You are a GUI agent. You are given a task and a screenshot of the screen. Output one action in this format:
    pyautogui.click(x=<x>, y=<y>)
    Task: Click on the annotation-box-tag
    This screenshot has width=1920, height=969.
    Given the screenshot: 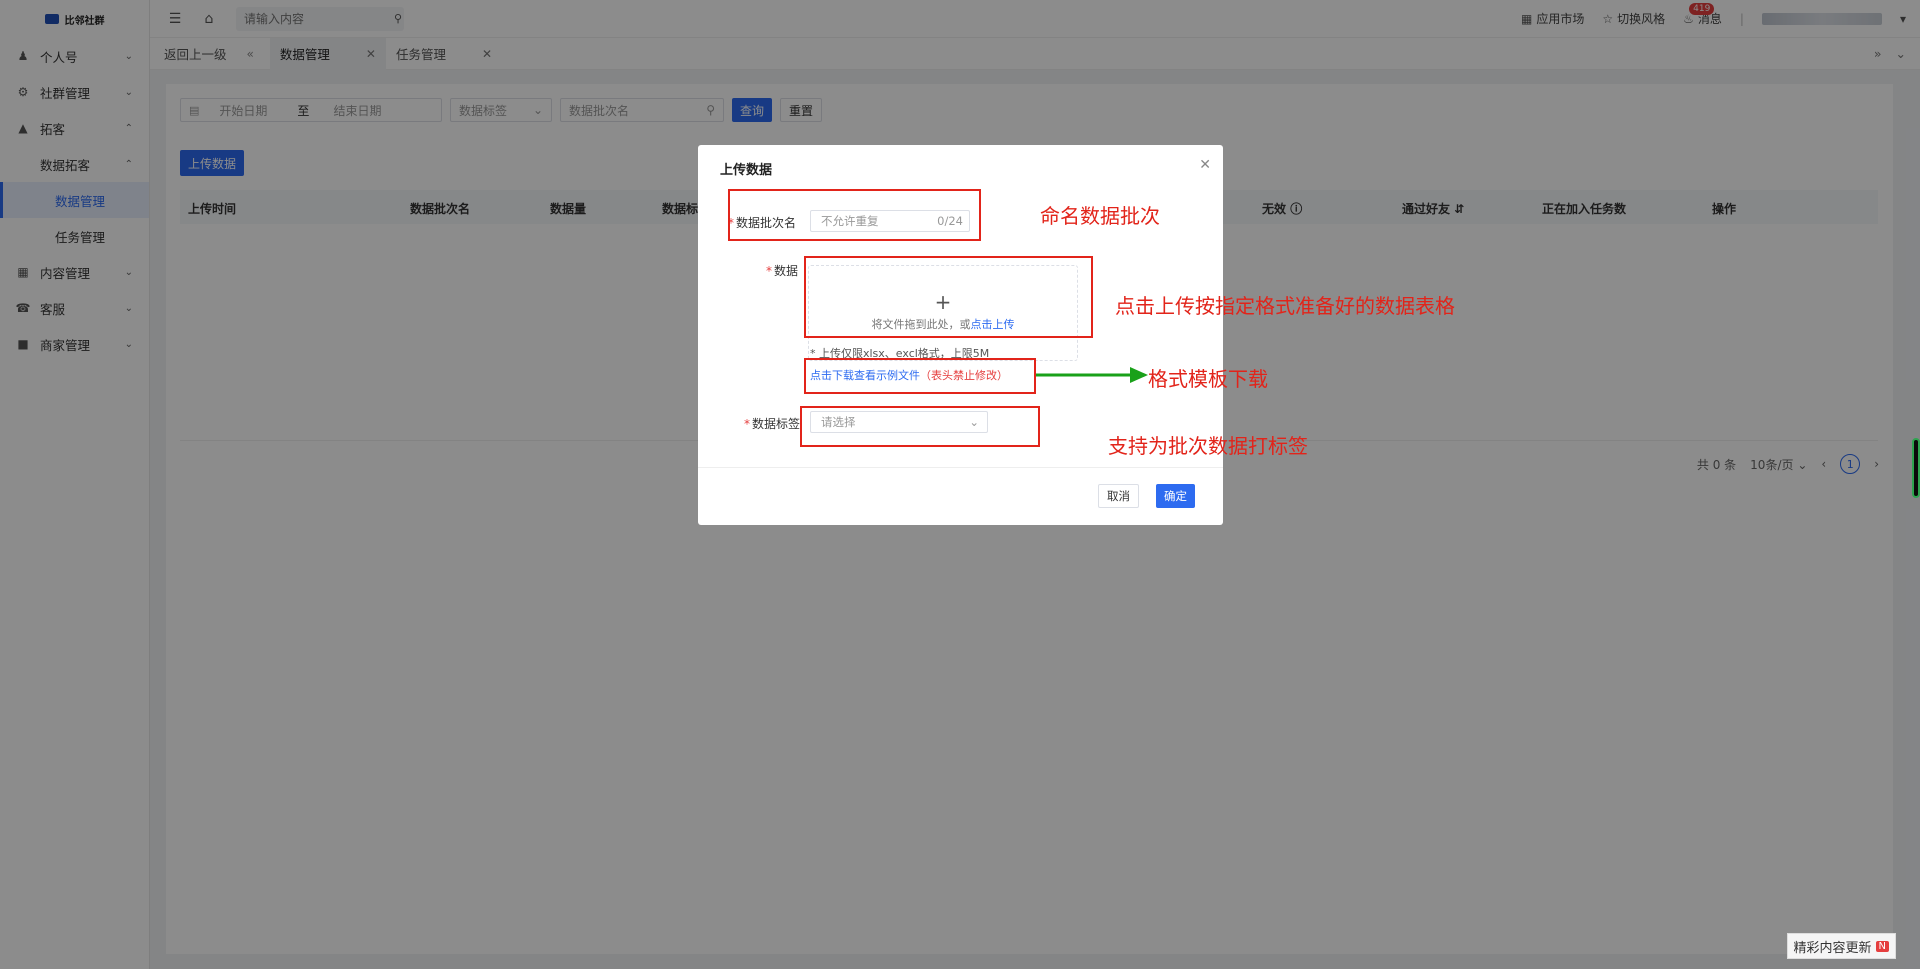 What is the action you would take?
    pyautogui.click(x=920, y=426)
    